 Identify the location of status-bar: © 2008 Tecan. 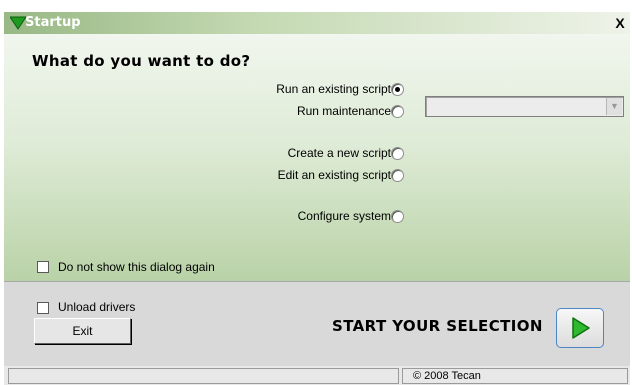
(317, 375).